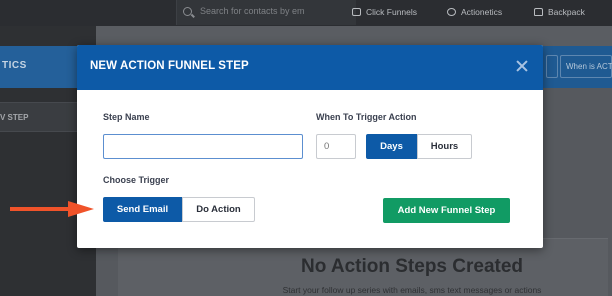  Describe the element at coordinates (482, 12) in the screenshot. I see `nav-link-label: Actionetics` at that location.